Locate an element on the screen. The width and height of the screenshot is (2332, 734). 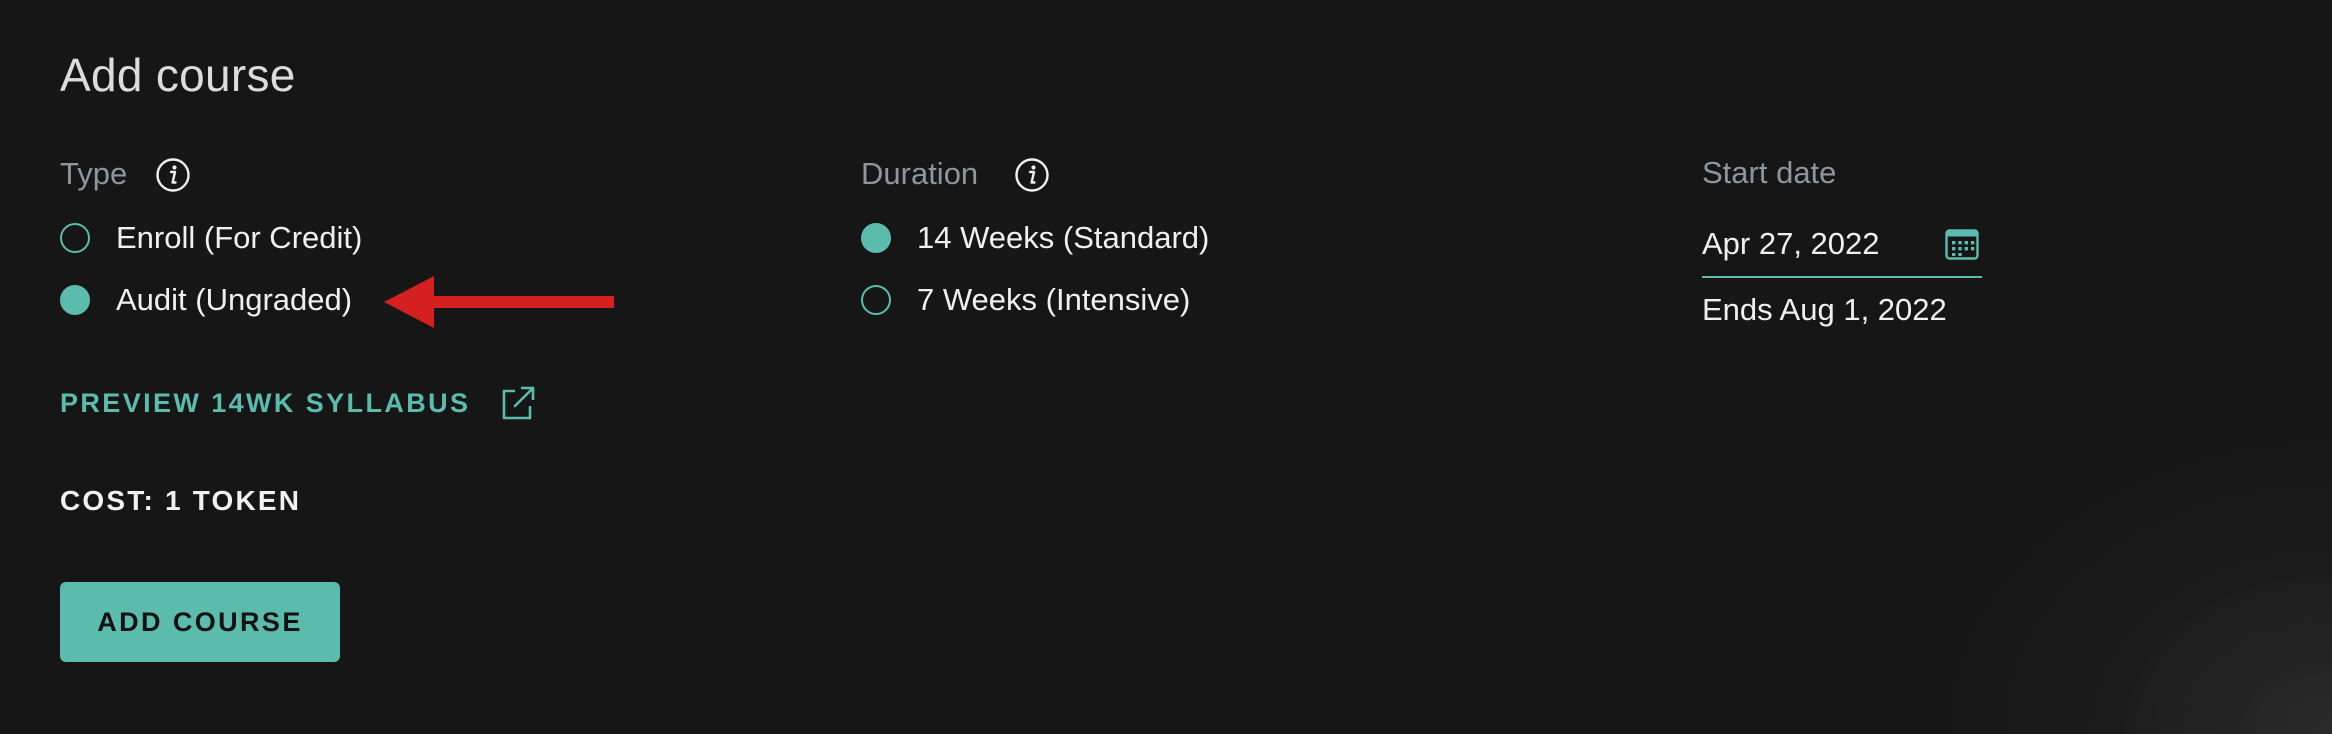
corner-shade is located at coordinates (2122, 574).